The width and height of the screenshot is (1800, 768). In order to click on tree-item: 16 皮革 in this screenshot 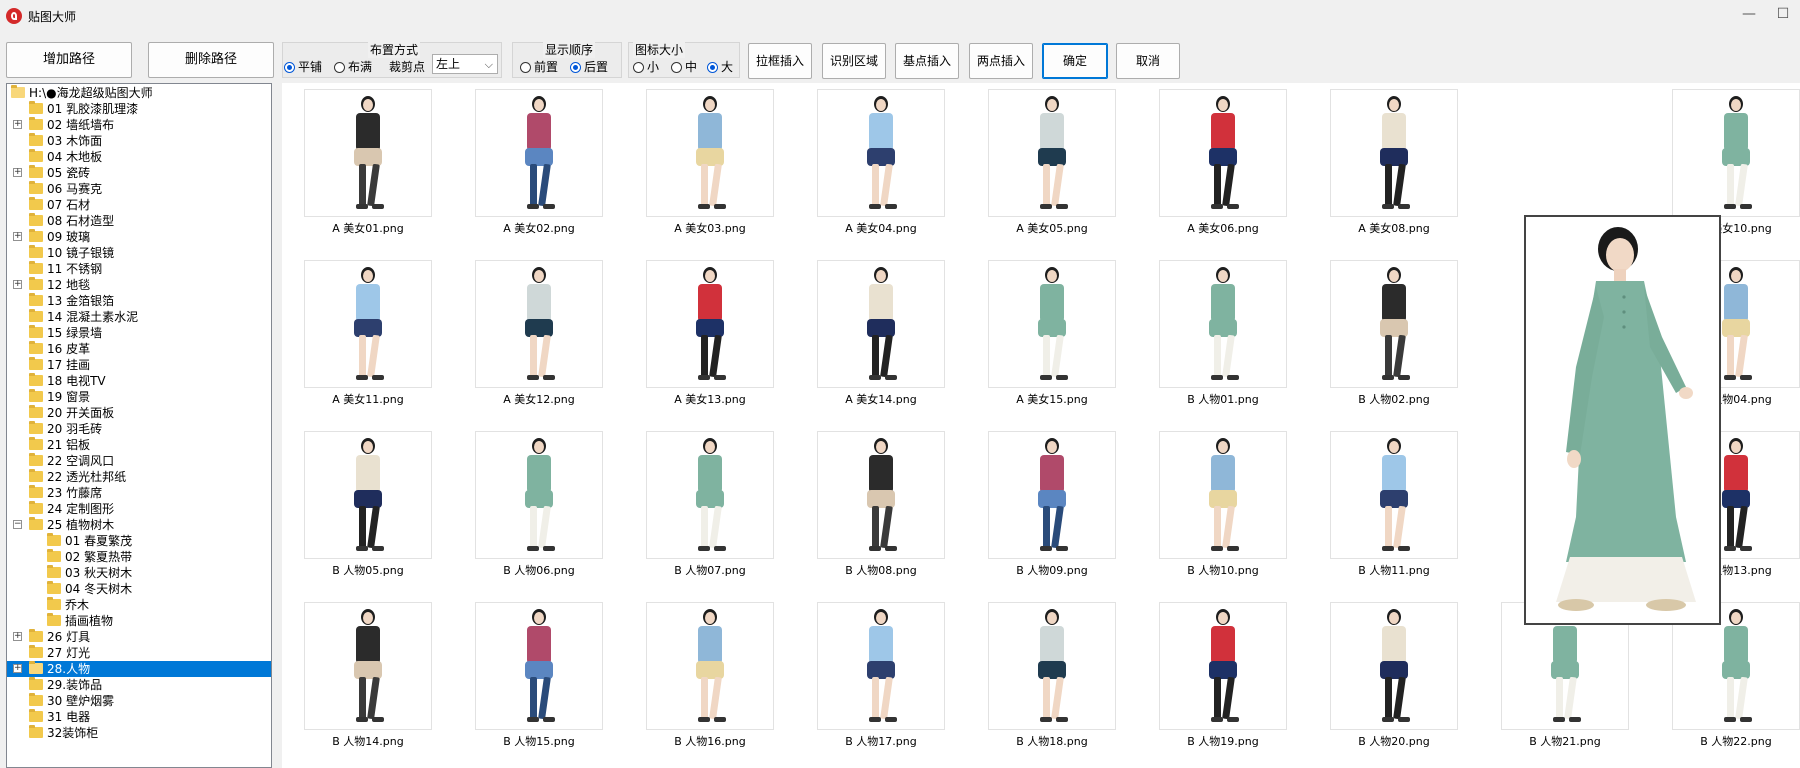, I will do `click(139, 349)`.